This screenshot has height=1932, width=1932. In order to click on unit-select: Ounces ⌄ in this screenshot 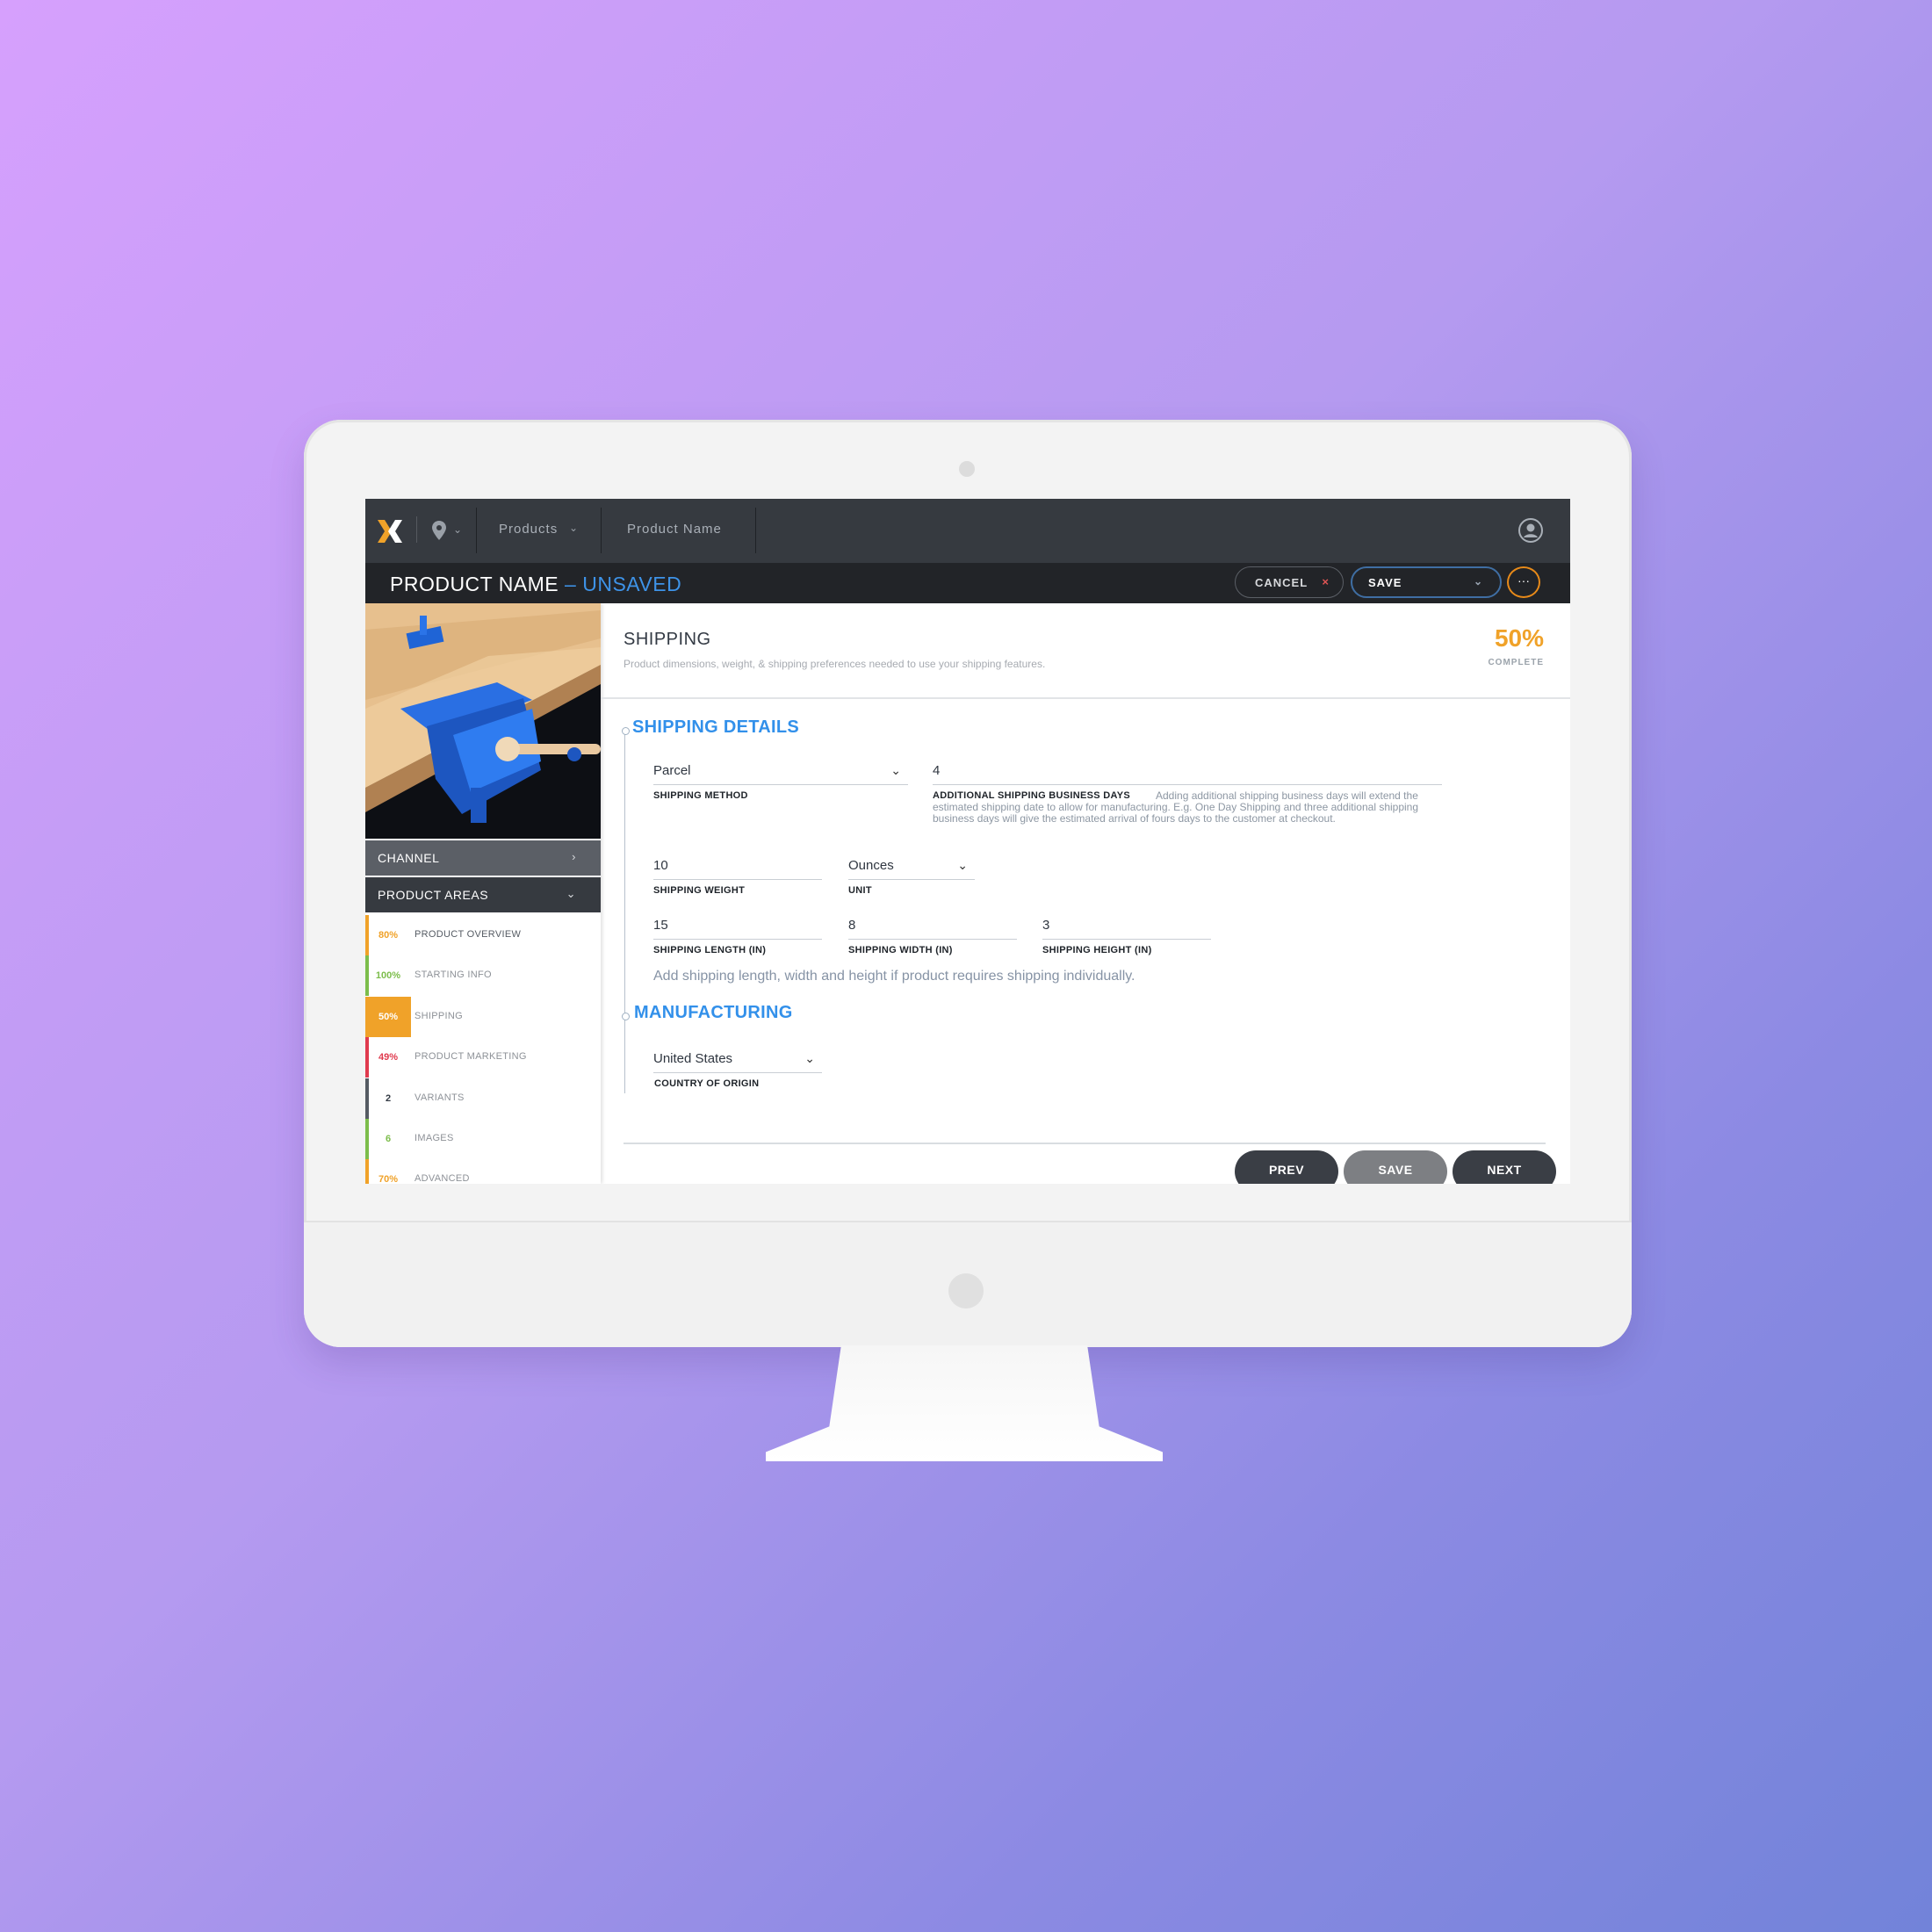, I will do `click(912, 868)`.